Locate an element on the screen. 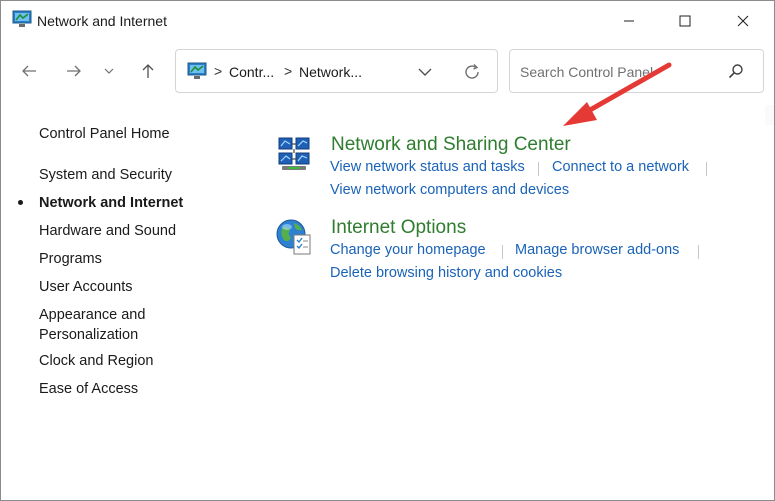 The width and height of the screenshot is (775, 501). close-icon is located at coordinates (743, 21).